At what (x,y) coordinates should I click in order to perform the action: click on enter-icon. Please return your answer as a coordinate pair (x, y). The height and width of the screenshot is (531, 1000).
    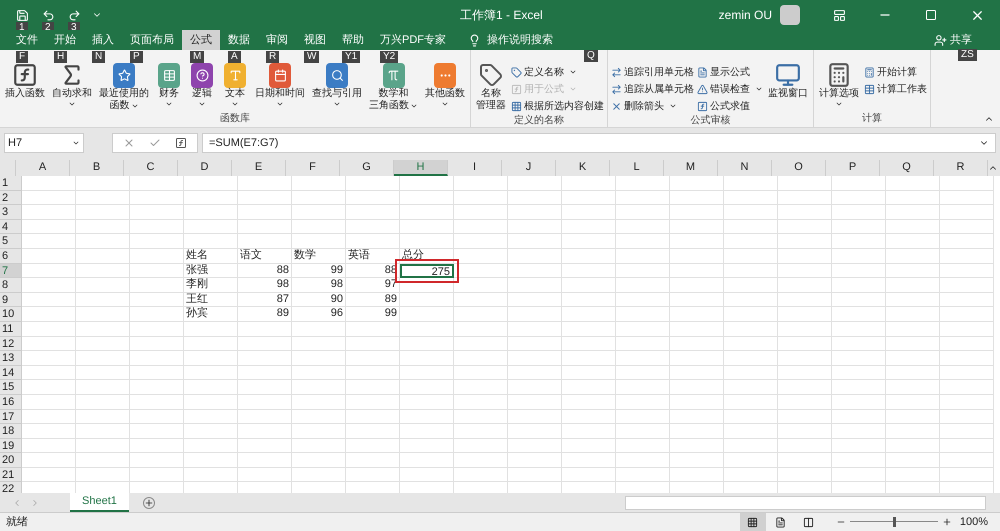
    Looking at the image, I should click on (155, 143).